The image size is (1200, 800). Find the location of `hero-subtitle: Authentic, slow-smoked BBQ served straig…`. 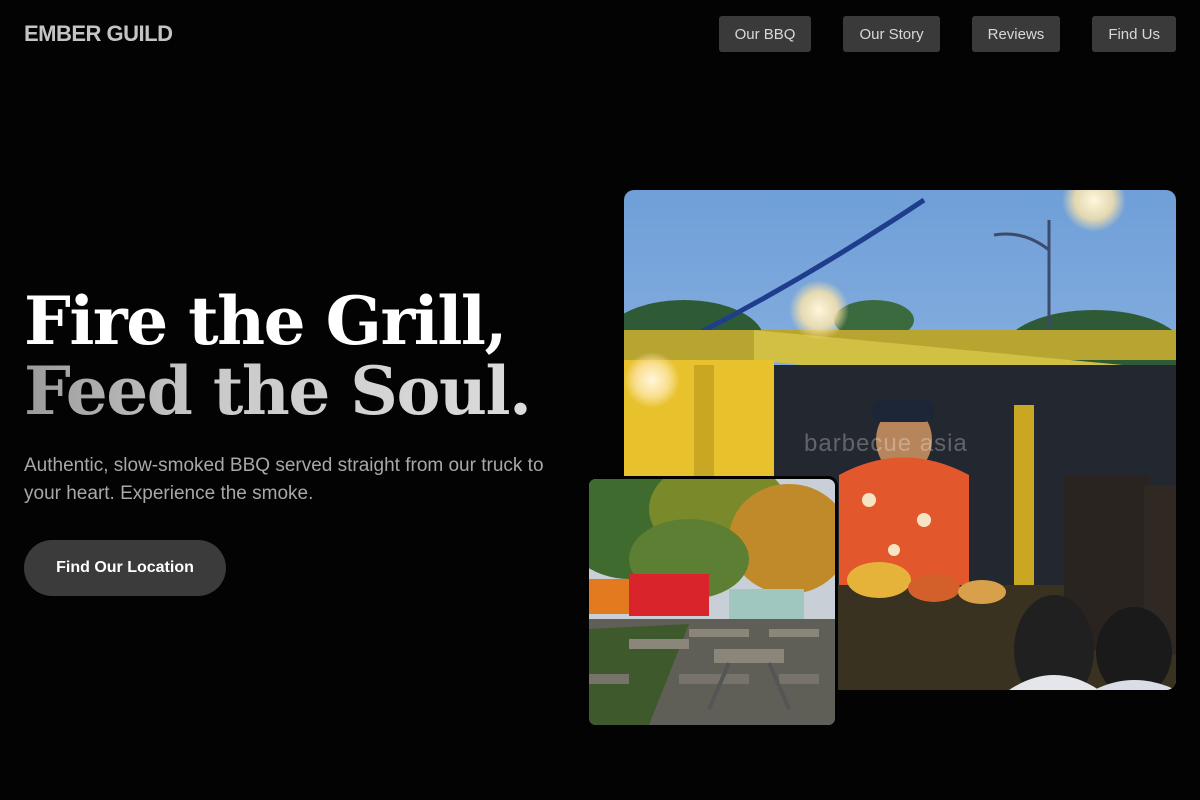

hero-subtitle: Authentic, slow-smoked BBQ served straig… is located at coordinates (284, 479).